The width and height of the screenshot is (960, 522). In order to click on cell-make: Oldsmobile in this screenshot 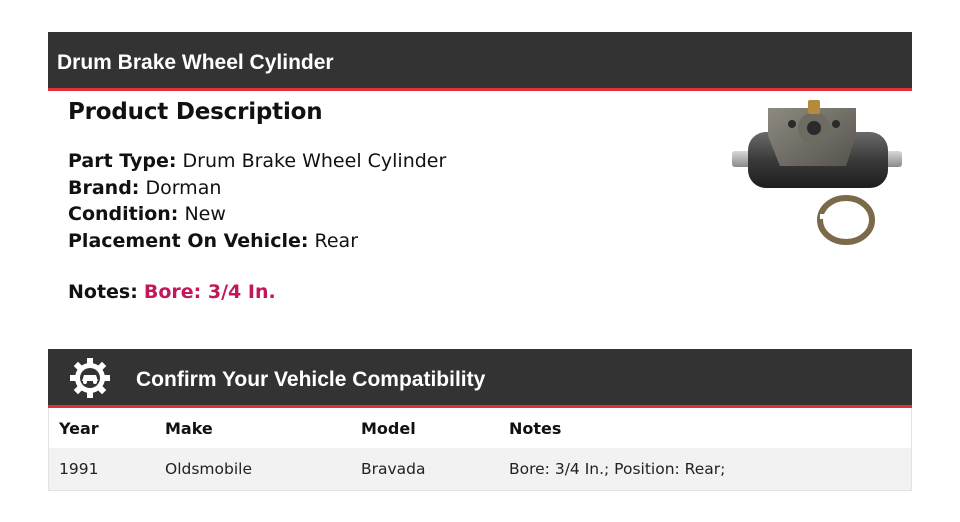, I will do `click(208, 469)`.